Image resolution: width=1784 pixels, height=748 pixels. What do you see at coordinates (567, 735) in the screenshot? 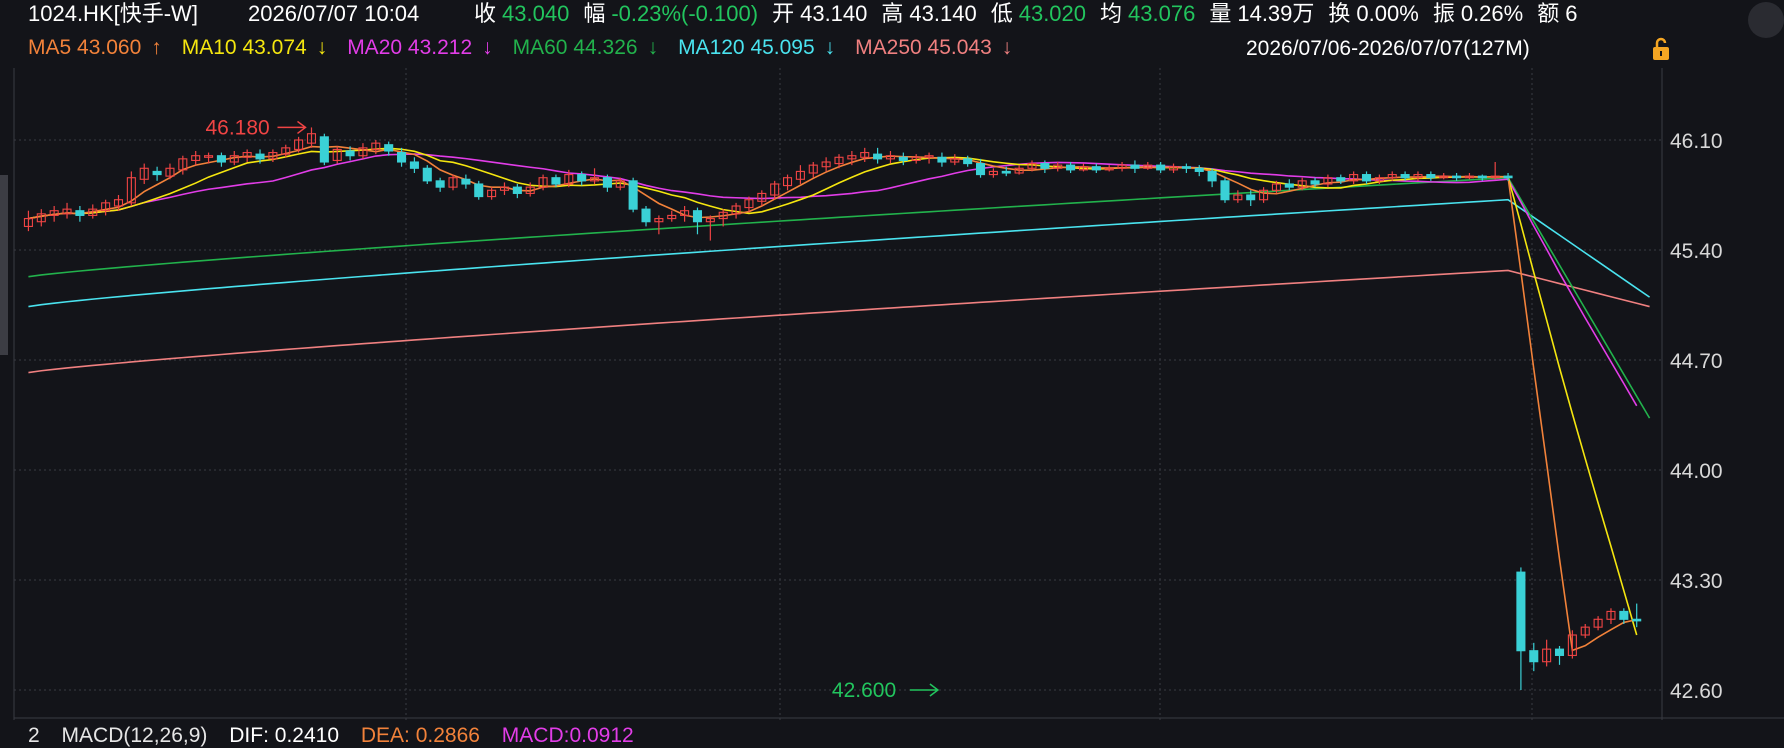
I see `macd-value: MACD:0.0912` at bounding box center [567, 735].